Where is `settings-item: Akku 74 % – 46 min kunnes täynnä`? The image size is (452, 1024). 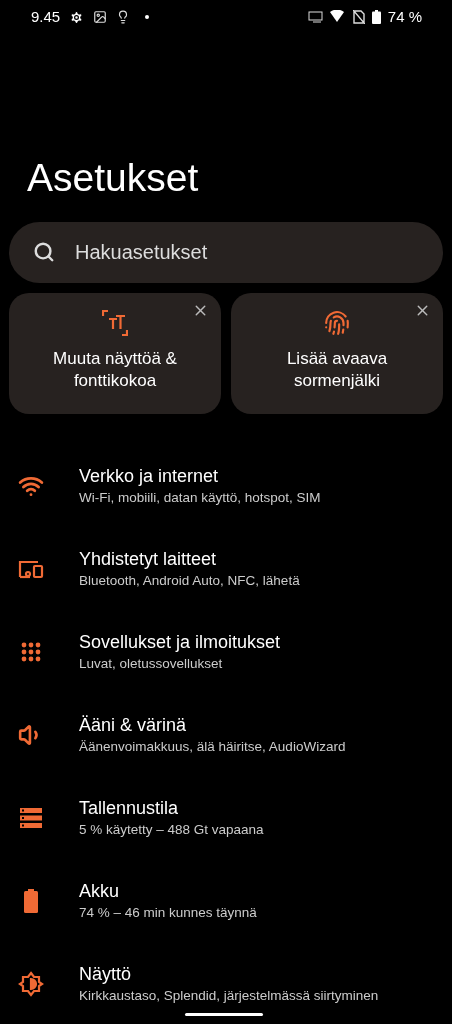
settings-item: Akku 74 % – 46 min kunnes täynnä is located at coordinates (226, 900).